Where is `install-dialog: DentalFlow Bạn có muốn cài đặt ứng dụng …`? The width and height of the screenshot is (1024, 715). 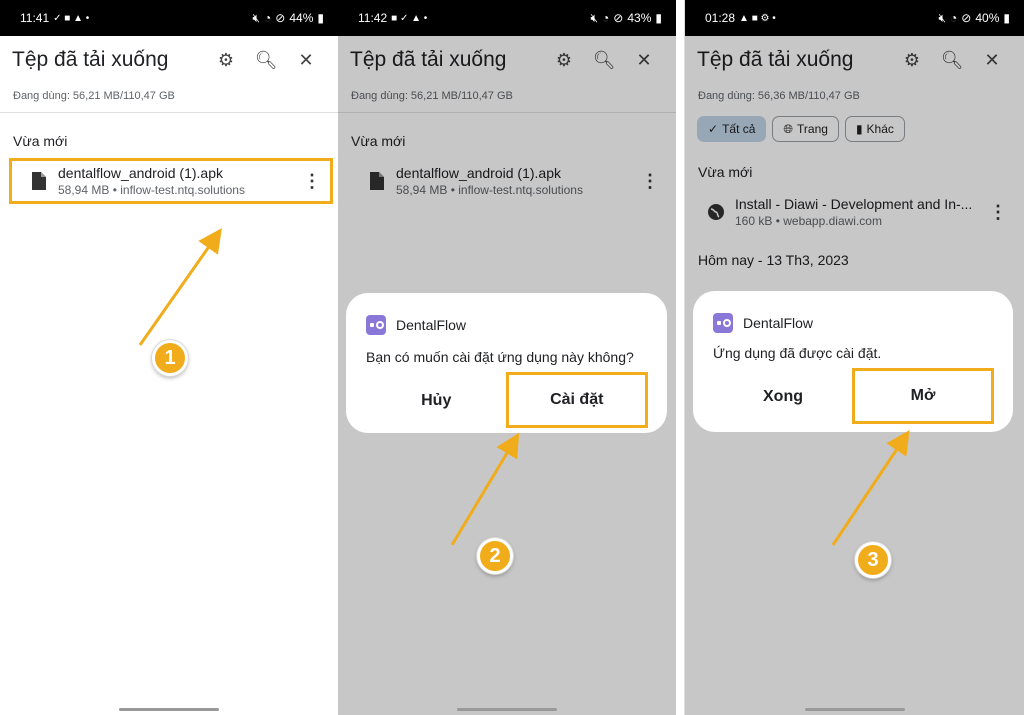 install-dialog: DentalFlow Bạn có muốn cài đặt ứng dụng … is located at coordinates (506, 363).